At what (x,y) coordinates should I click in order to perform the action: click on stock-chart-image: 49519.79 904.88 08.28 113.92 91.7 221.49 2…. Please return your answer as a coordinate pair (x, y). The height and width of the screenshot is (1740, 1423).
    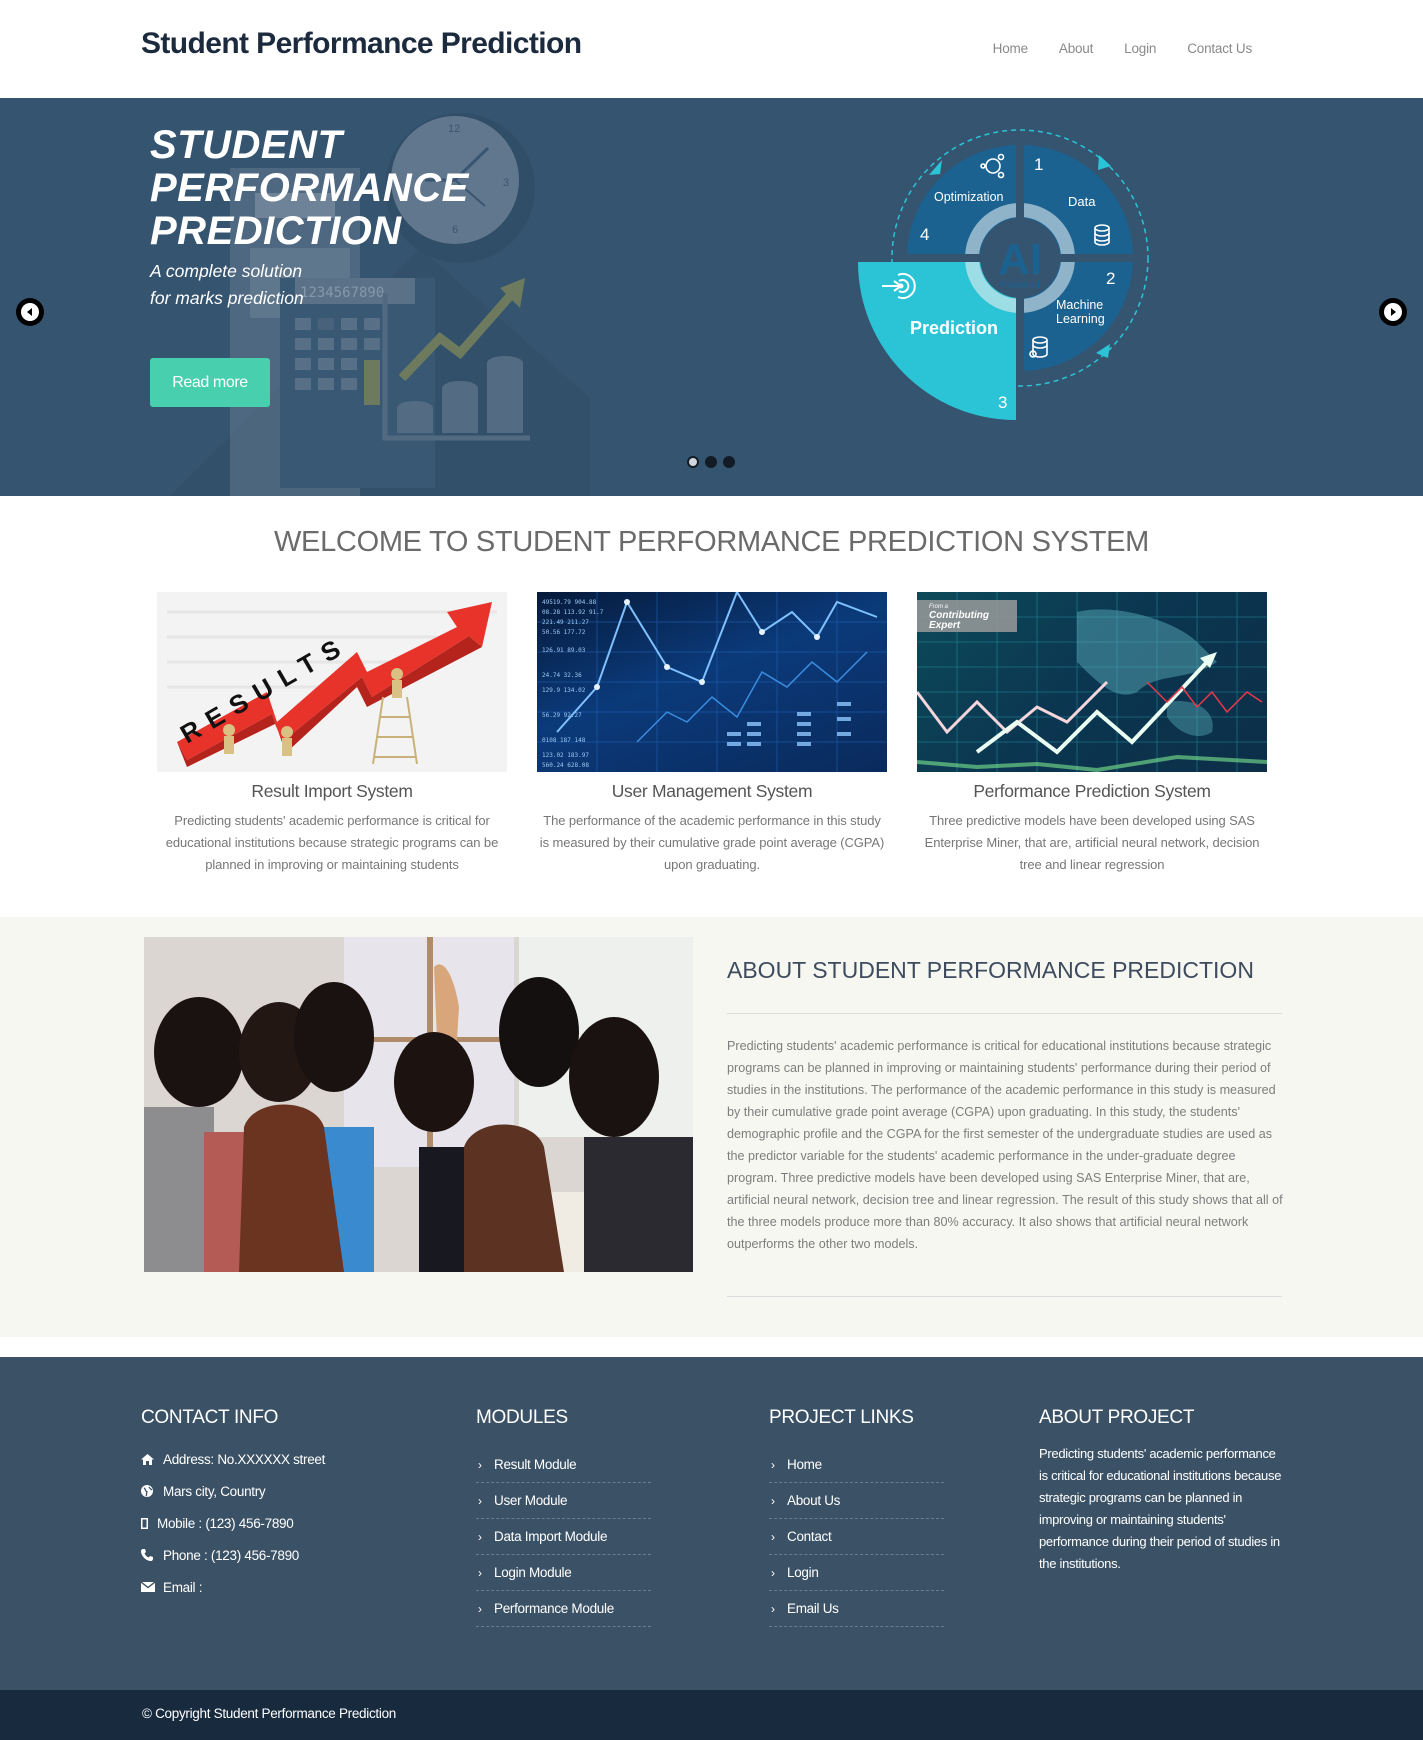
    Looking at the image, I should click on (712, 682).